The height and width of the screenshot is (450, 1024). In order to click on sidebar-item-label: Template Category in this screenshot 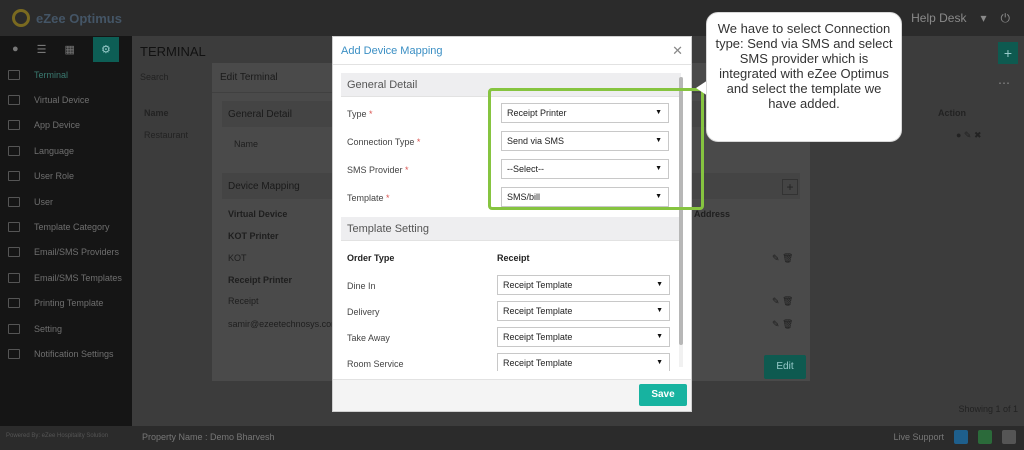, I will do `click(72, 227)`.